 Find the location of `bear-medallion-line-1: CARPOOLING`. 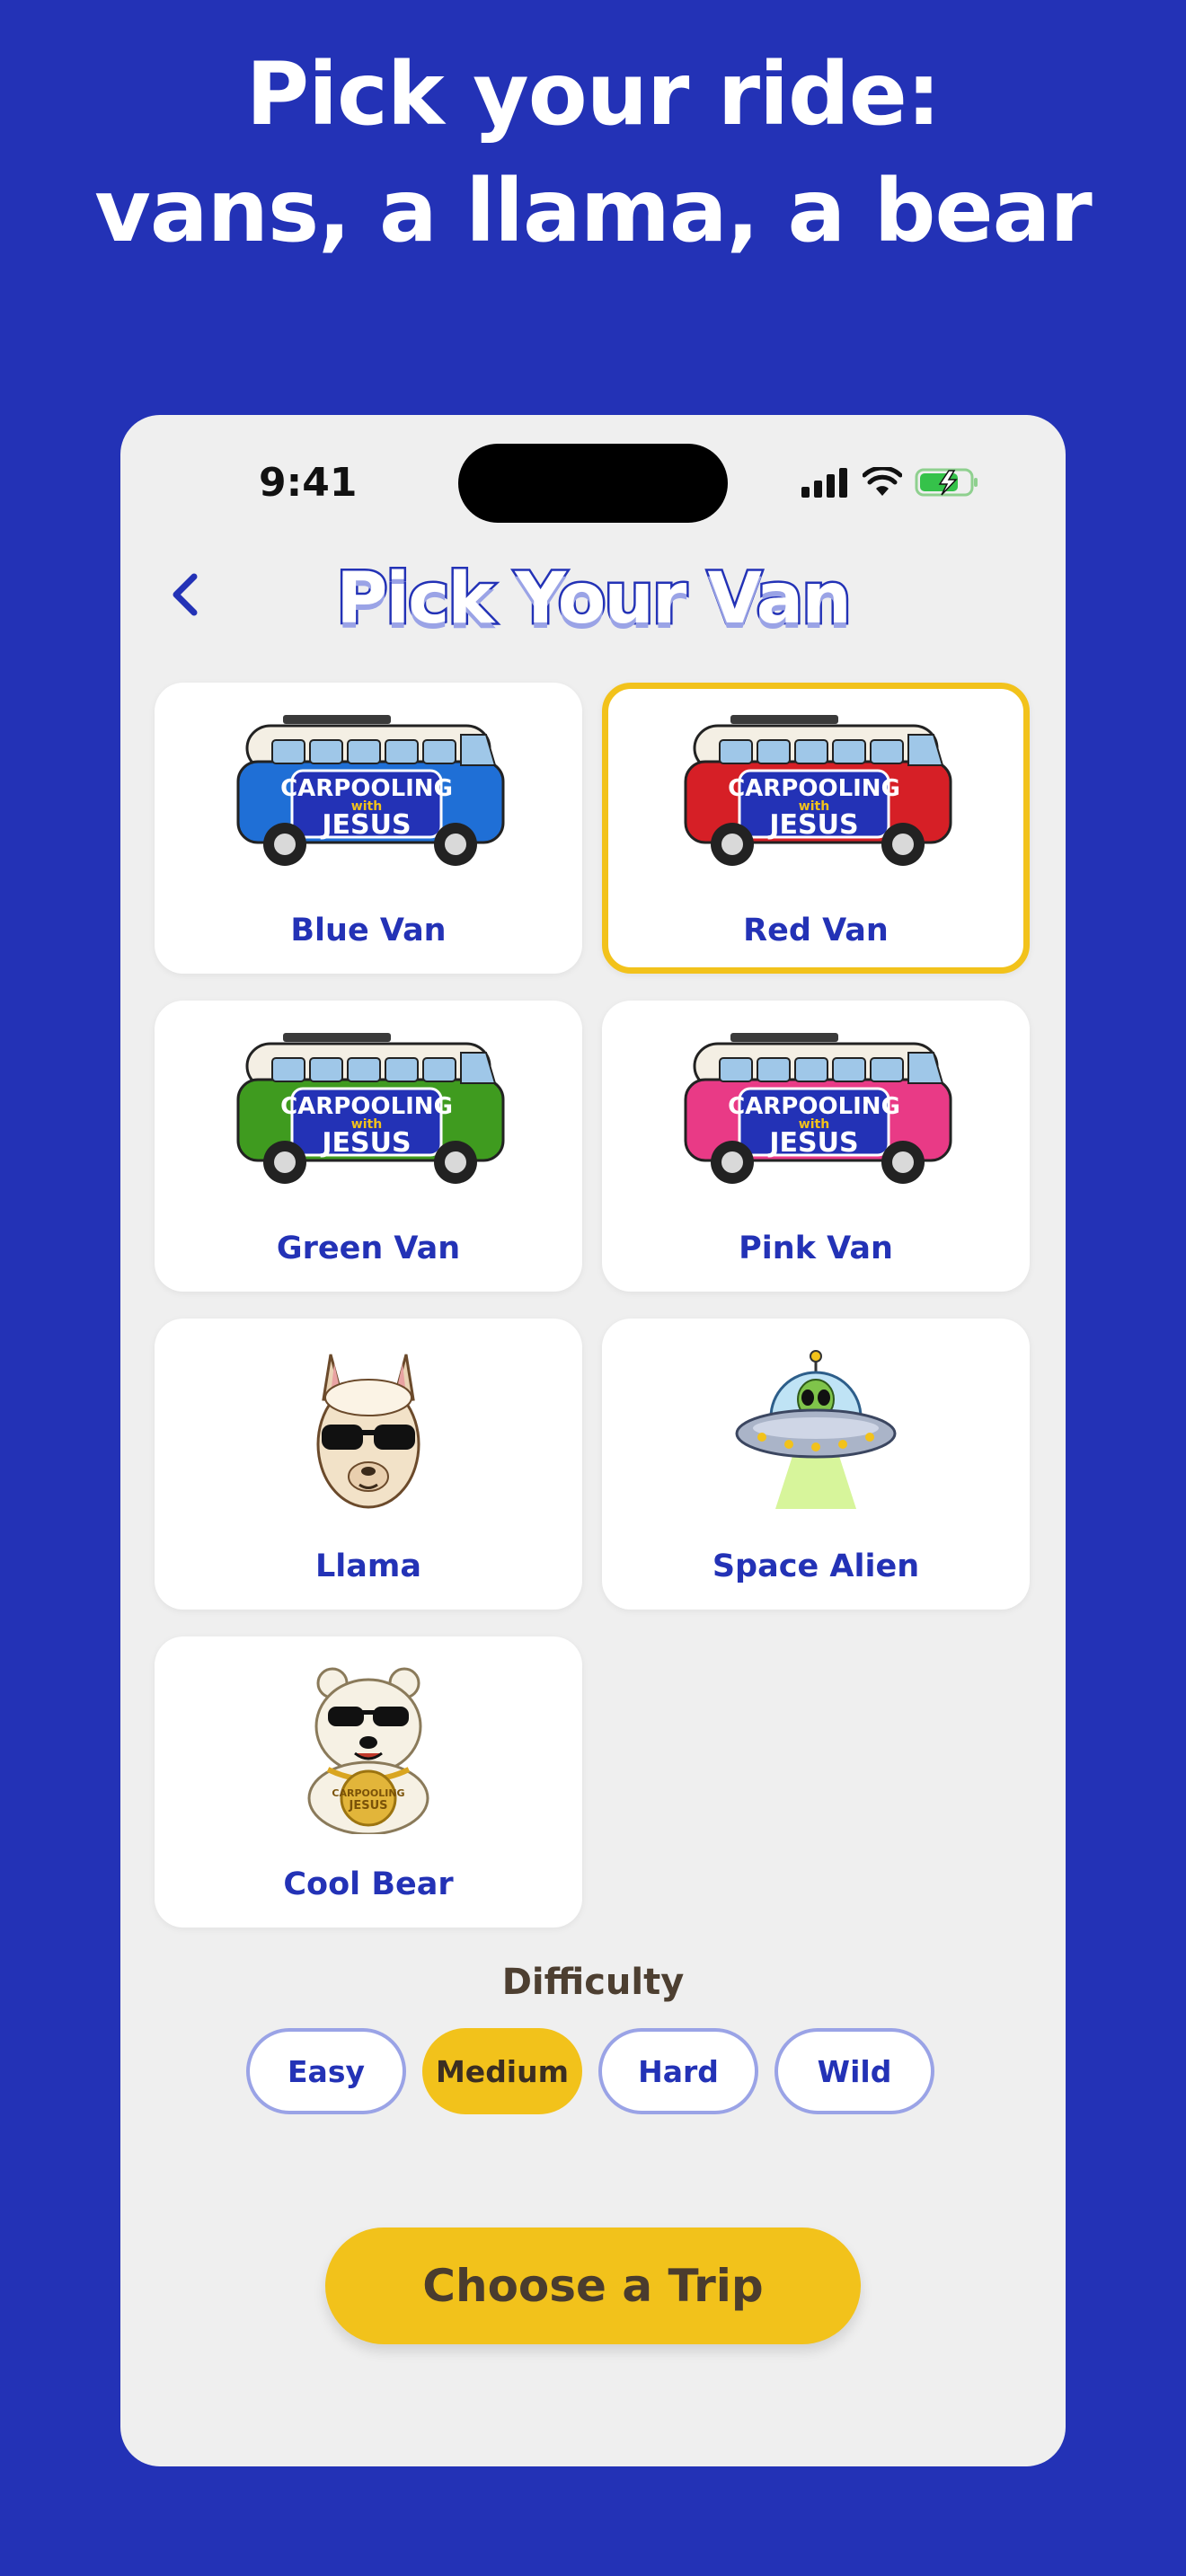

bear-medallion-line-1: CARPOOLING is located at coordinates (368, 1793).